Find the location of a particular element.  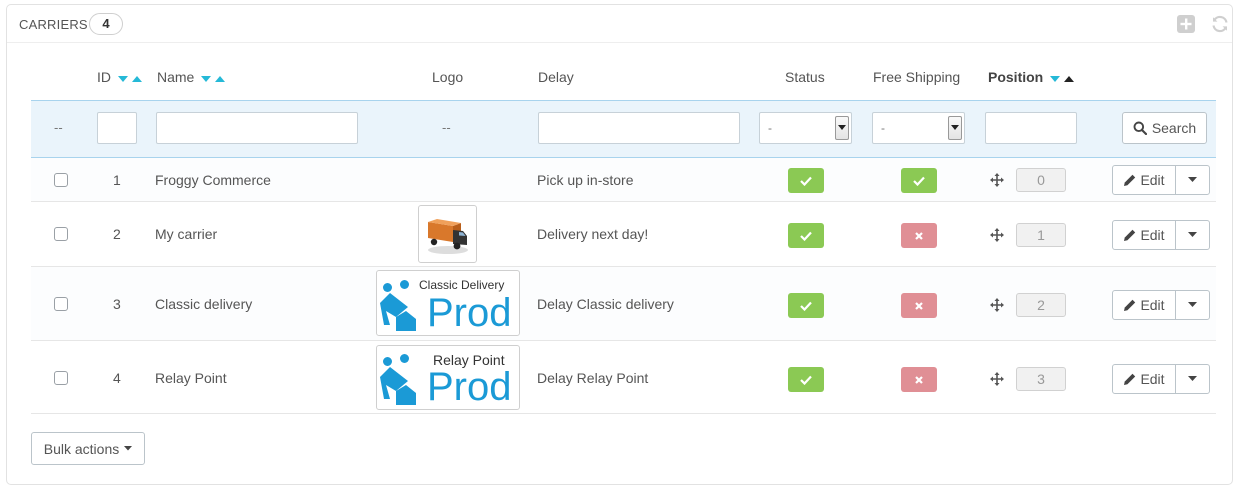

carrier-logo is located at coordinates (447, 234).